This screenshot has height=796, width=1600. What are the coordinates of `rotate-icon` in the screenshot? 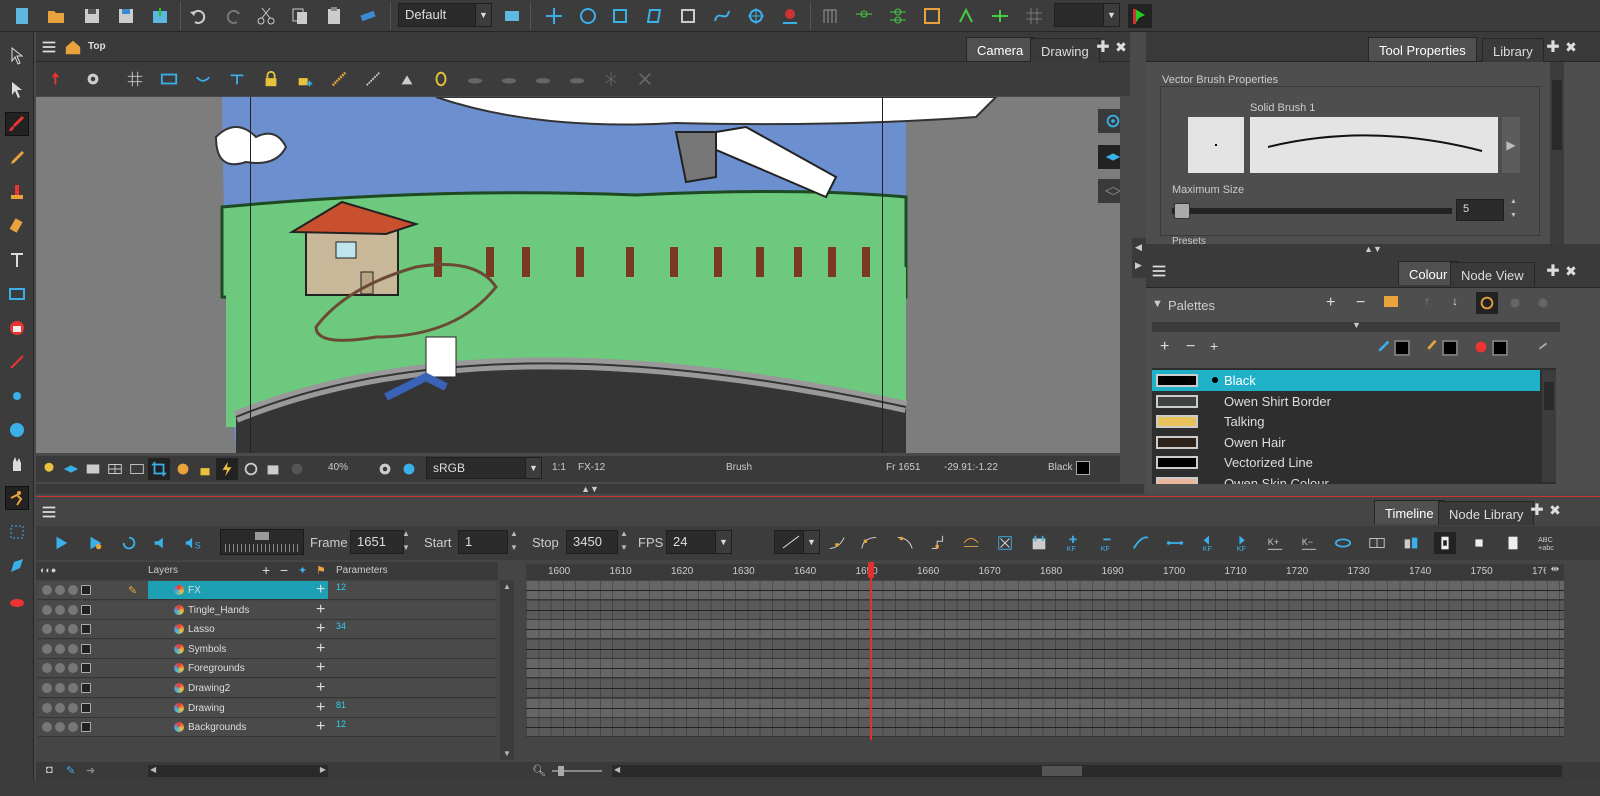 It's located at (588, 16).